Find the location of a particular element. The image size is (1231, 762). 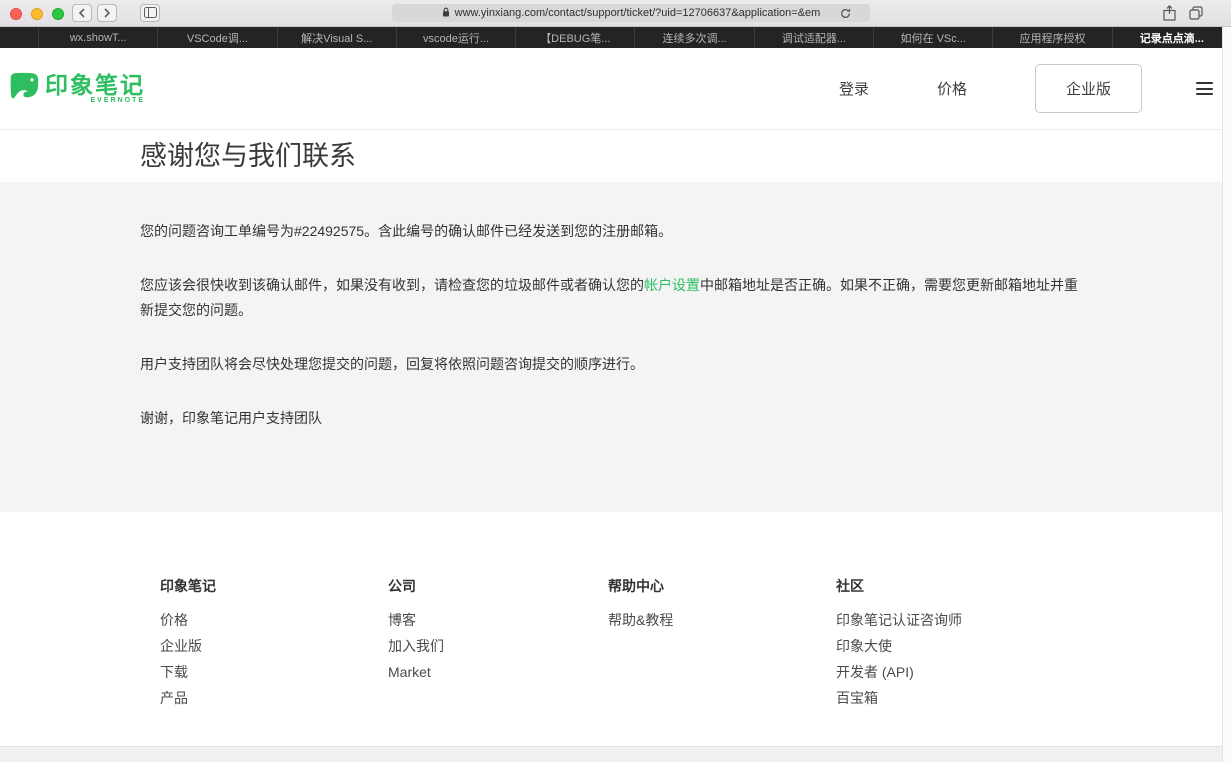

footer-column-yinxiang: 印象笔记 价格 企业版 下载 产品 is located at coordinates (274, 644).